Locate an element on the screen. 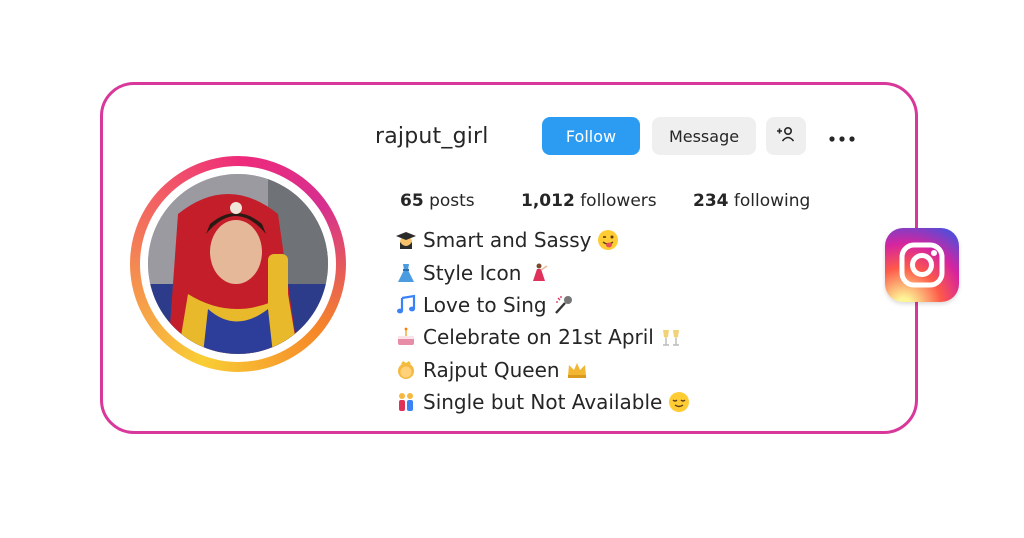  dancer-icon is located at coordinates (538, 273).